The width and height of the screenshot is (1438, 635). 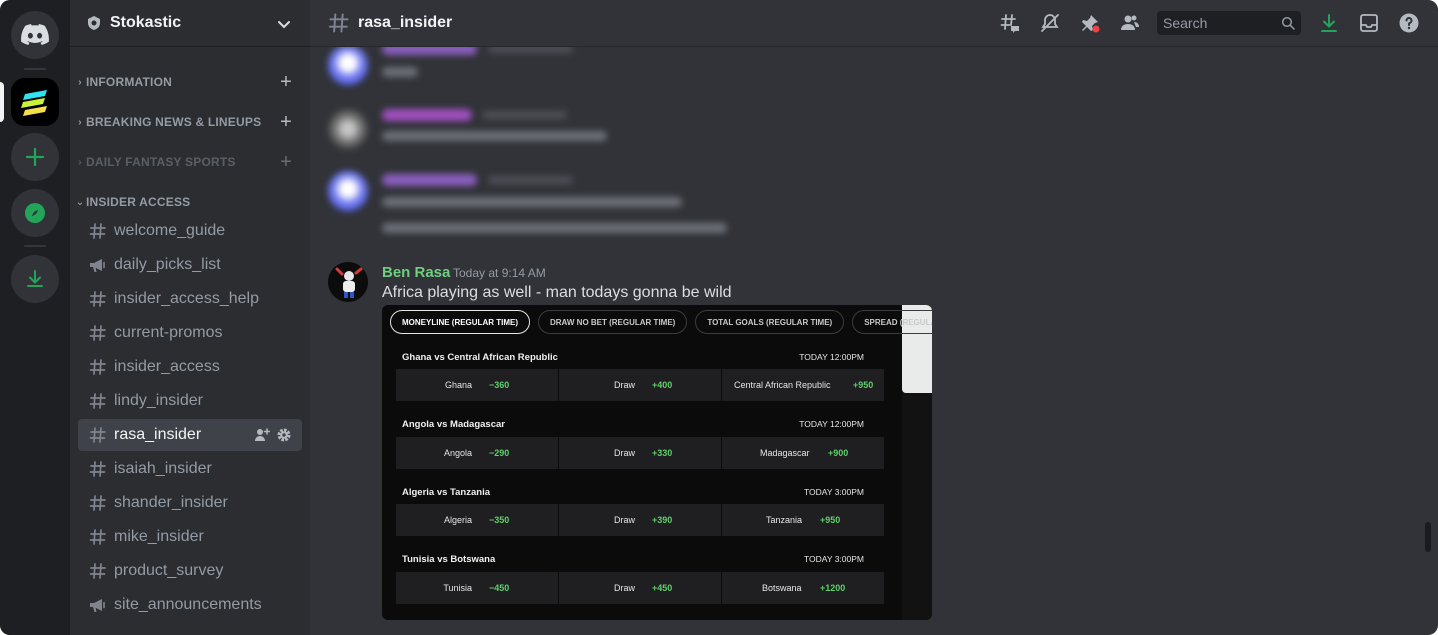 I want to click on category-label: INFORMATION, so click(x=129, y=82).